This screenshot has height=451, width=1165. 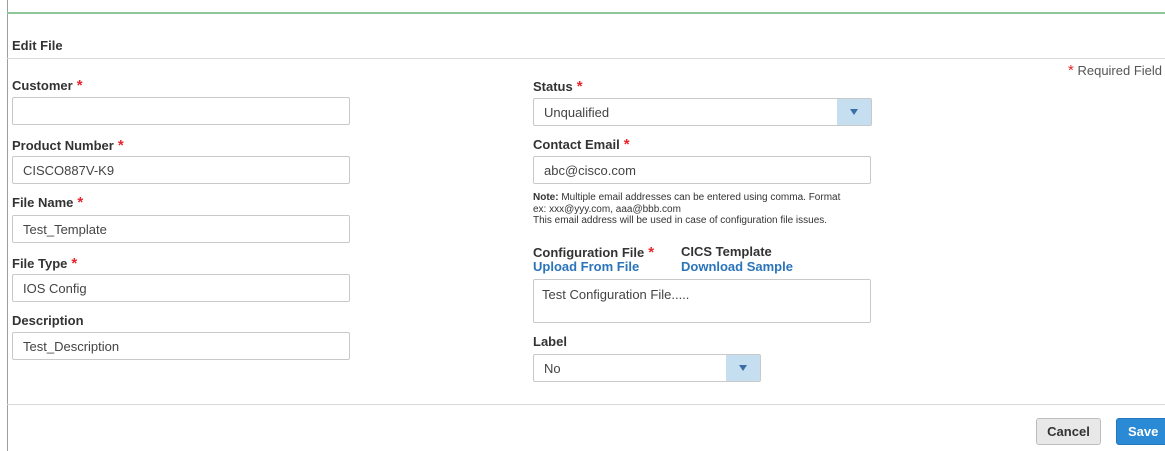 I want to click on description-label: Description, so click(x=48, y=320).